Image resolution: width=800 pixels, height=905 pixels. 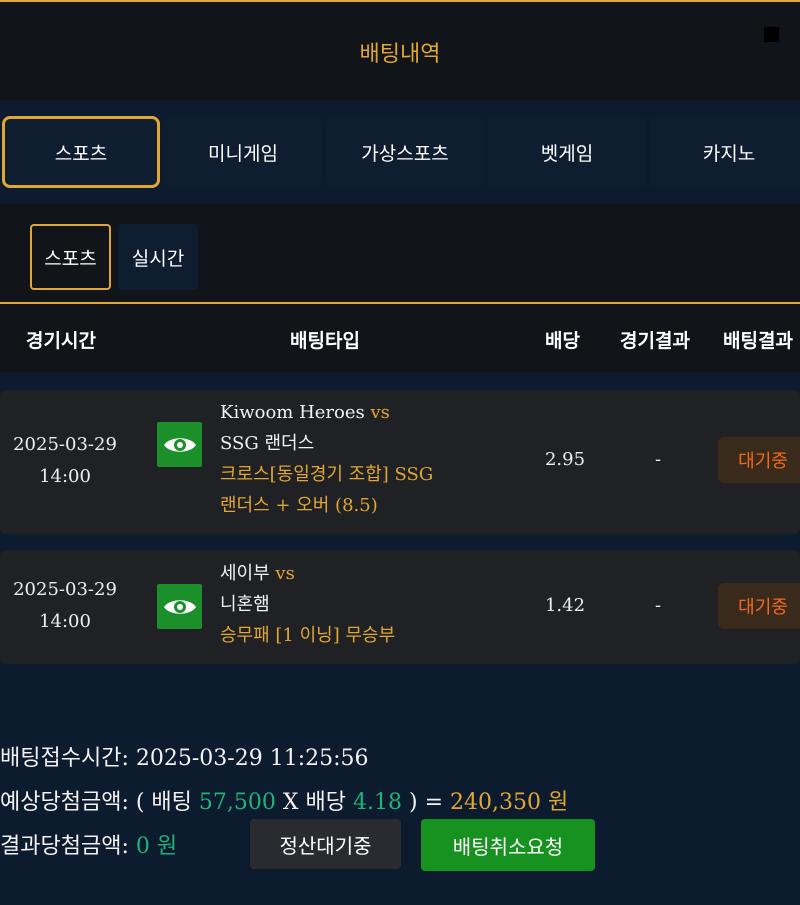 I want to click on page-title: 배팅내역, so click(x=400, y=54).